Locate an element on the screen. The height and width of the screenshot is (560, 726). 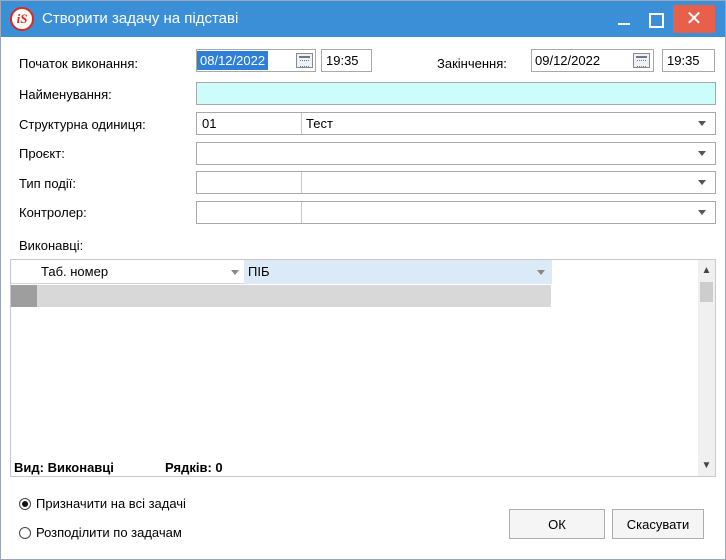
unit-code: 01 is located at coordinates (209, 123).